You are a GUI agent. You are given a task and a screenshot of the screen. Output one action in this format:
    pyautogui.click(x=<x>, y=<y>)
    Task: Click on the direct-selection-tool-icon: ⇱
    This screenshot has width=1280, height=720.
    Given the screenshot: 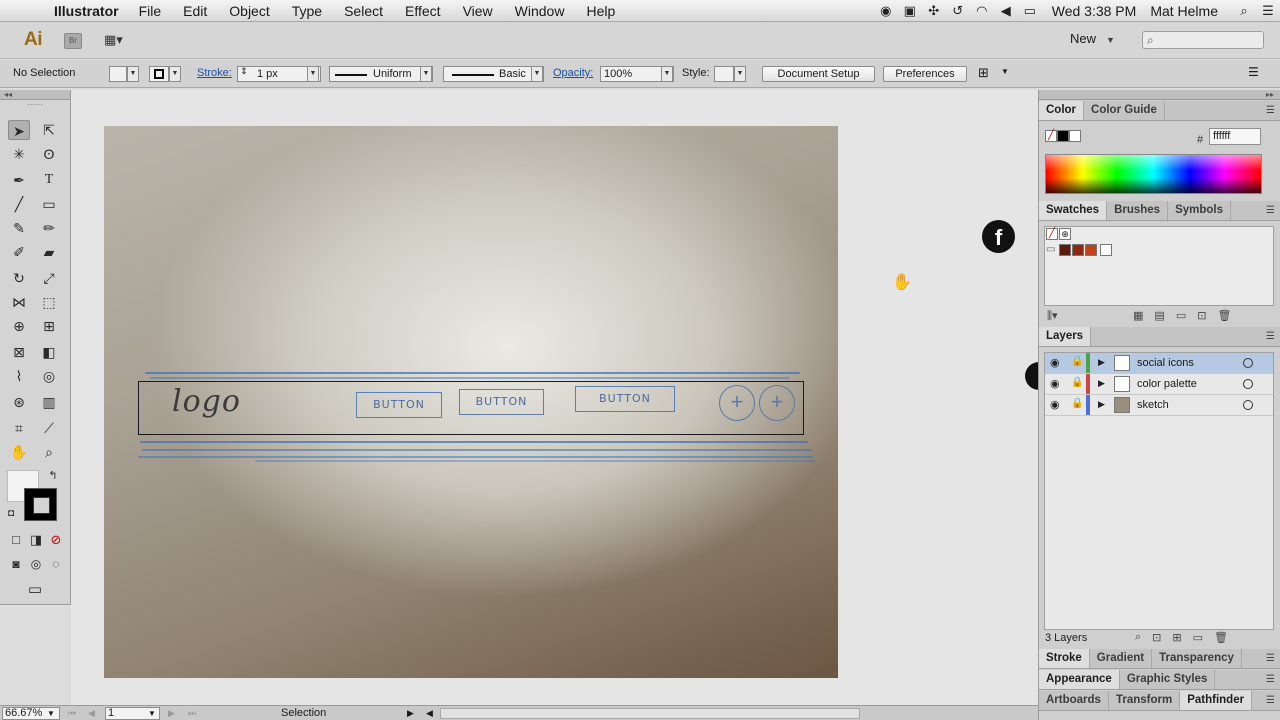 What is the action you would take?
    pyautogui.click(x=49, y=130)
    